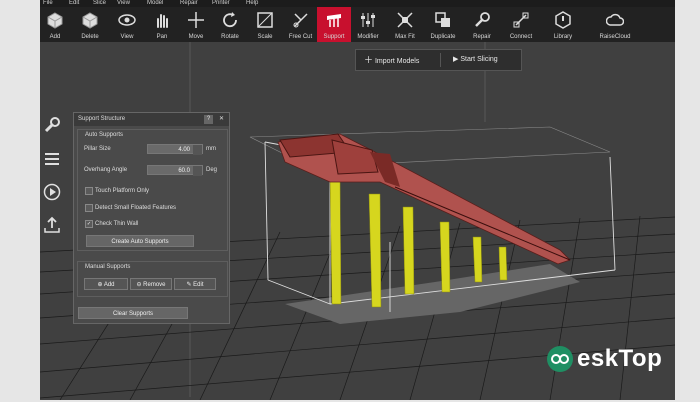 The width and height of the screenshot is (700, 402). What do you see at coordinates (615, 19) in the screenshot?
I see `cloud-icon` at bounding box center [615, 19].